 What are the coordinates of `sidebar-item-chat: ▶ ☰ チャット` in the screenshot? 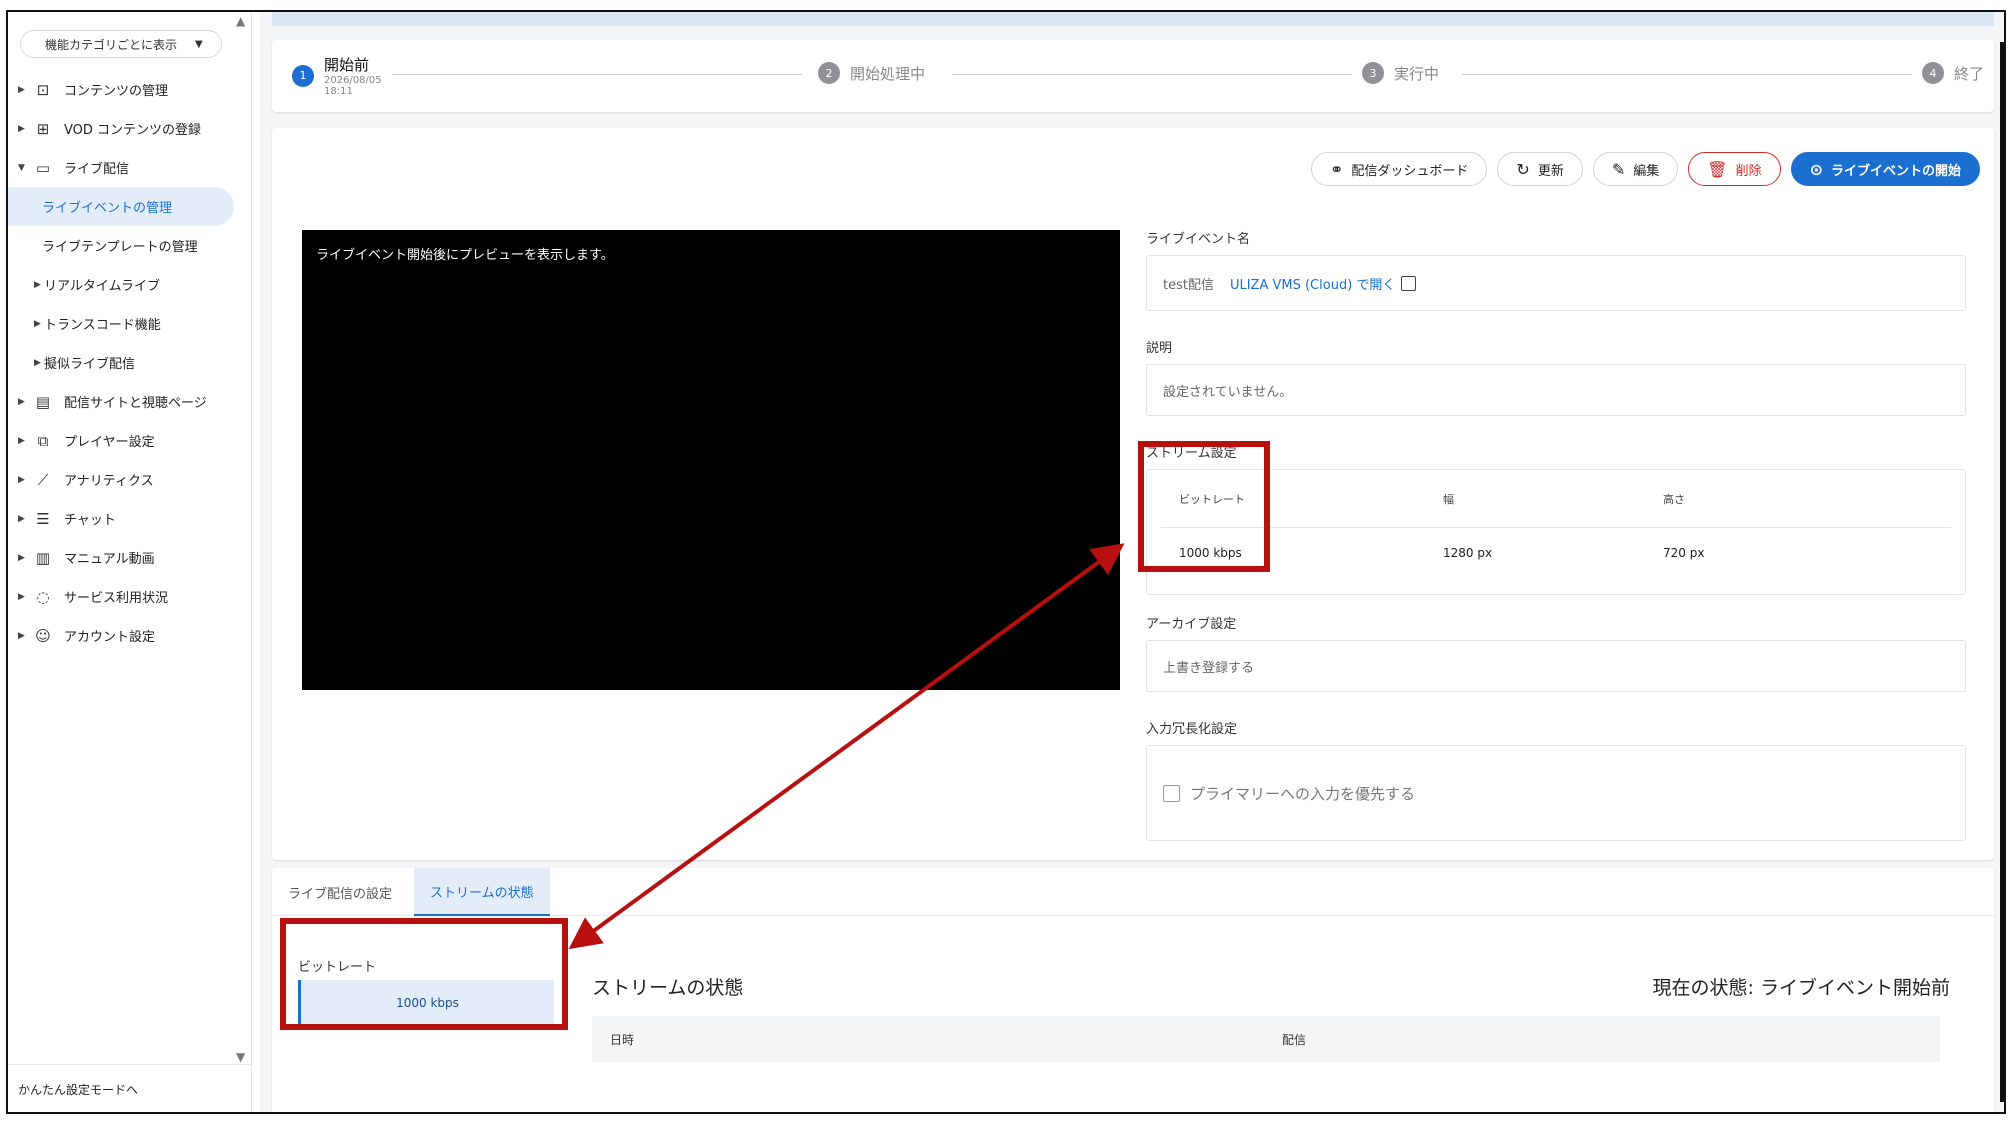 It's located at (123, 518).